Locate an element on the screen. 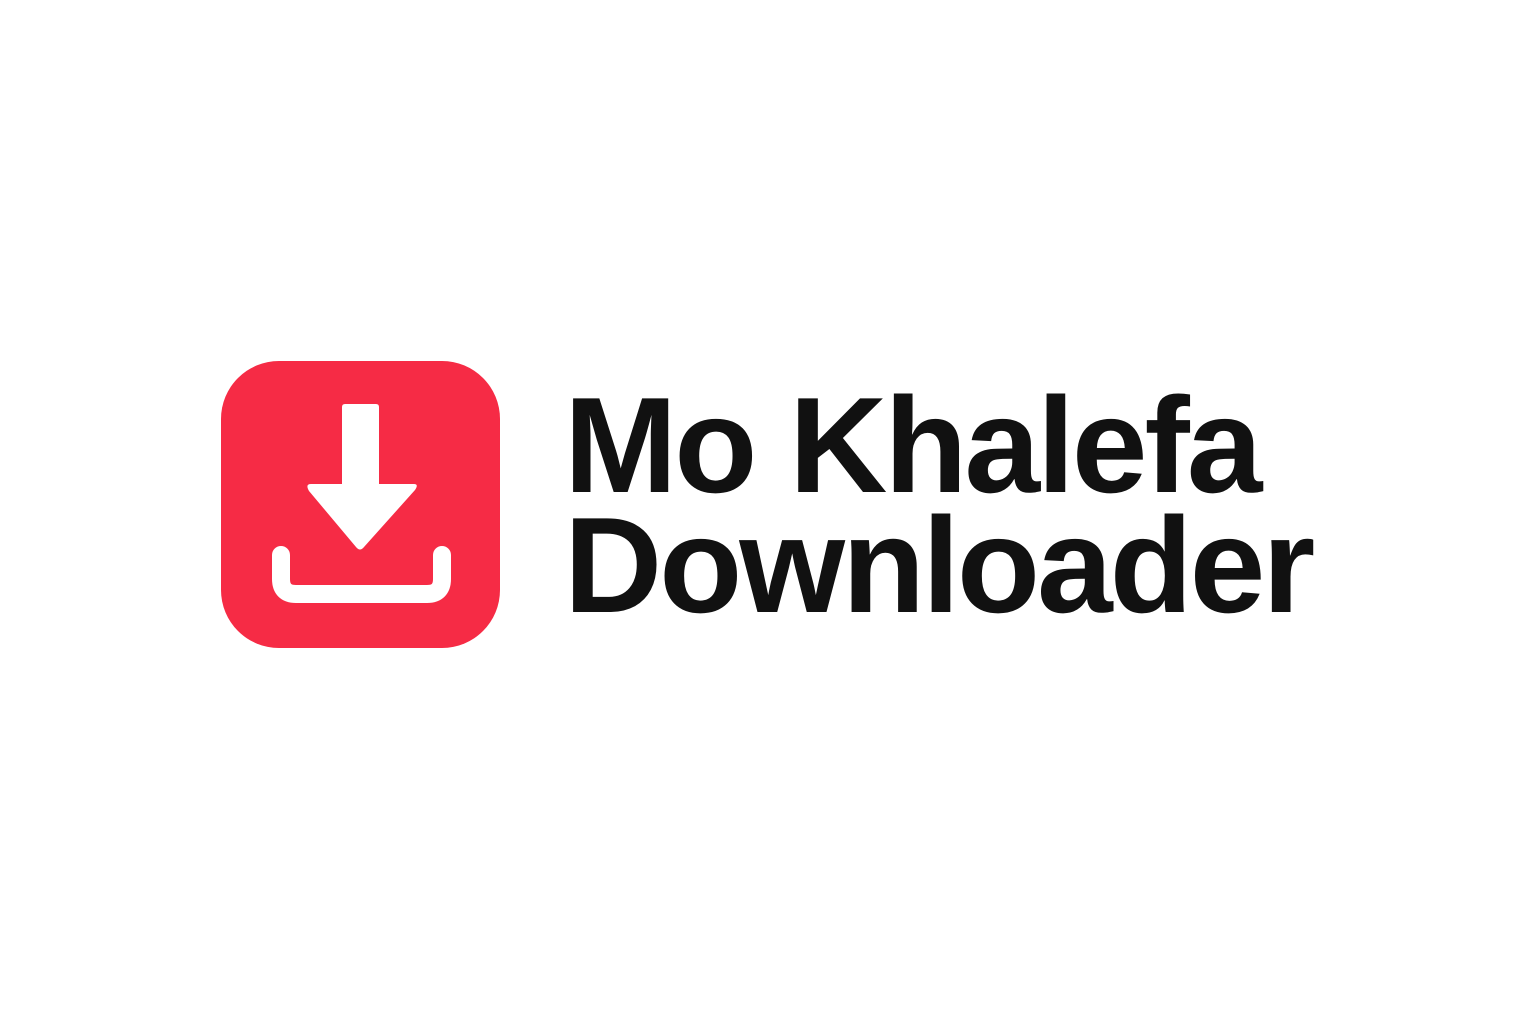 This screenshot has width=1536, height=1024. brand-name-line-2: Downloader is located at coordinates (939, 564).